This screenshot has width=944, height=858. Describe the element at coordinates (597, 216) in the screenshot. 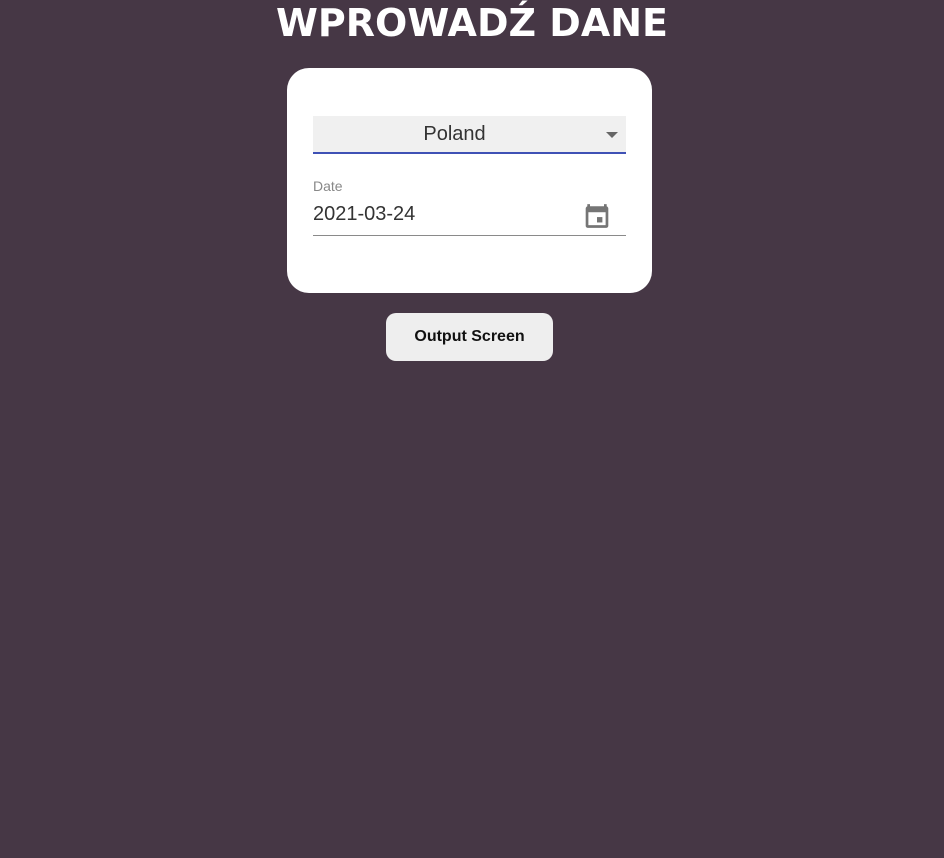

I see `calendar-icon` at that location.